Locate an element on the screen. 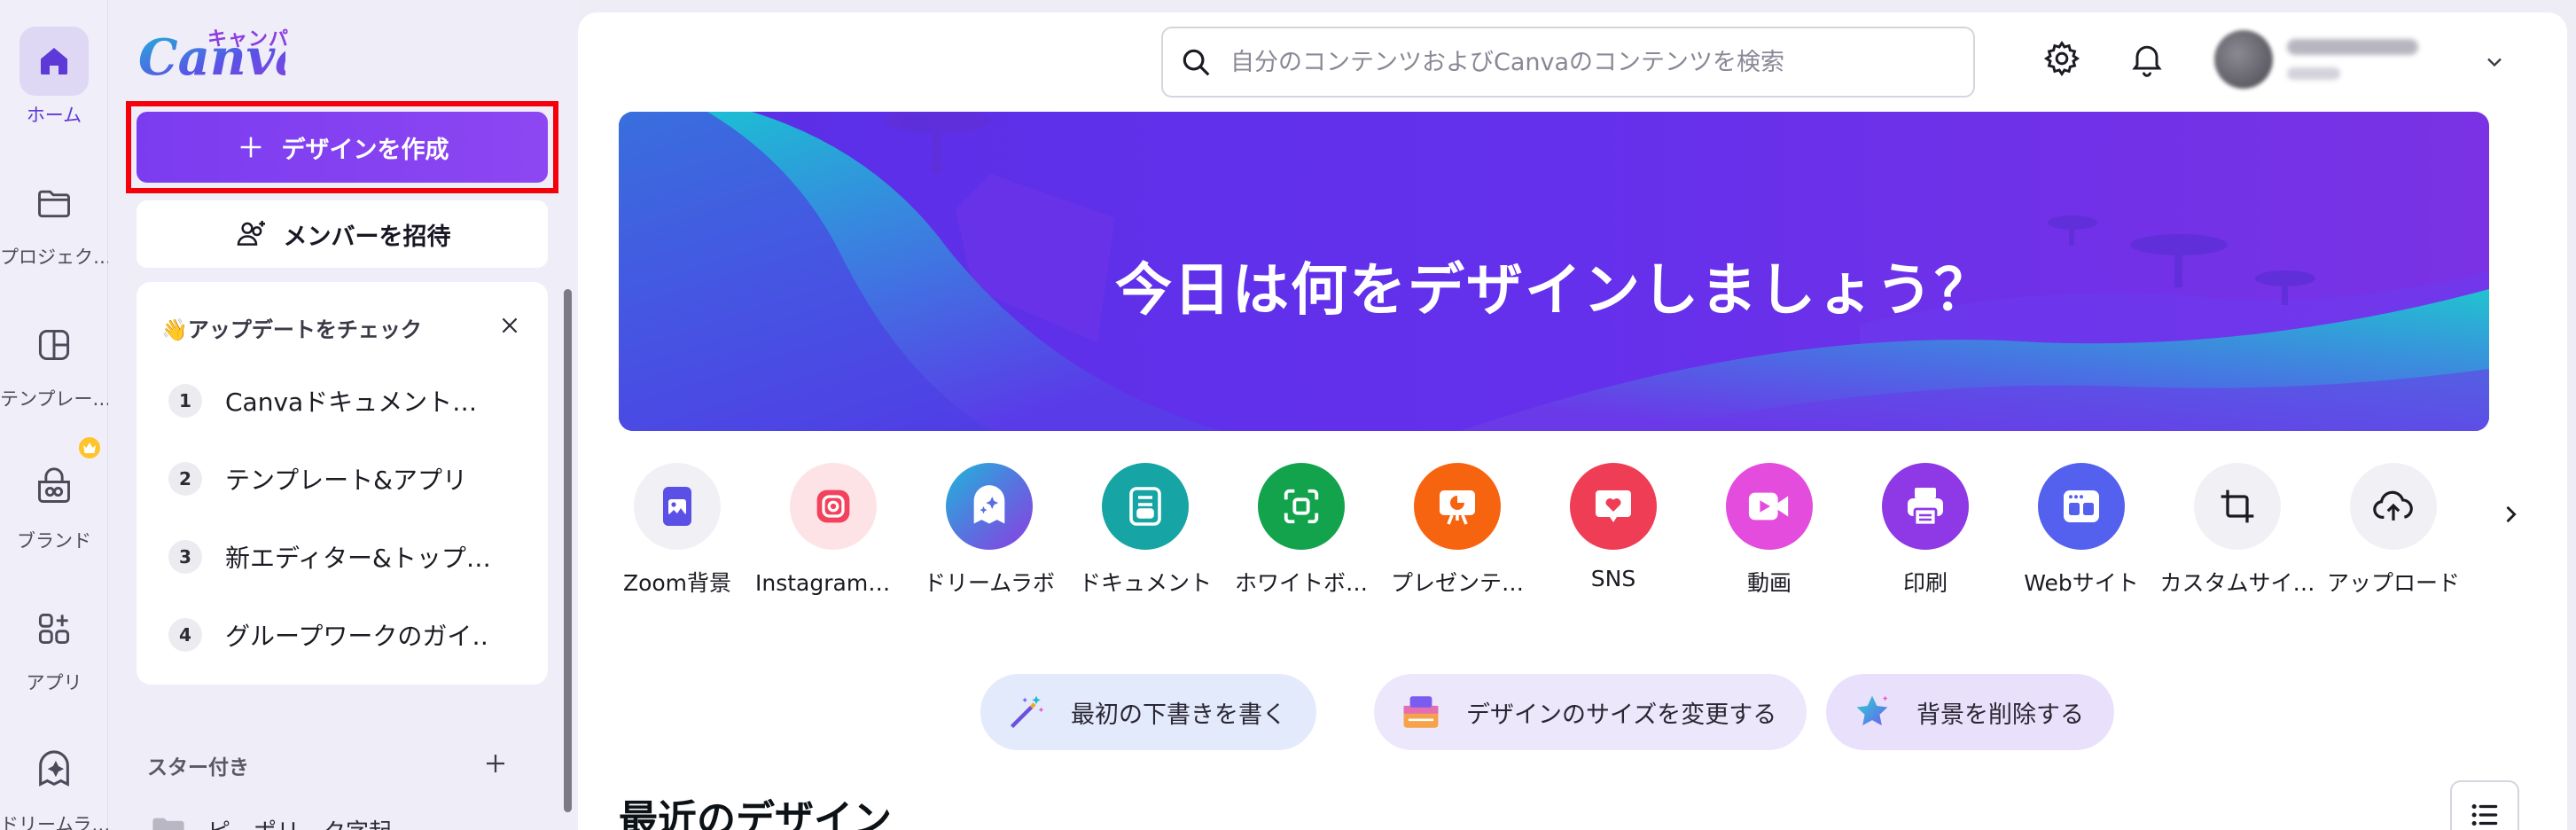 Image resolution: width=2576 pixels, height=830 pixels. invite-members-label: メンバーを招待 is located at coordinates (367, 237).